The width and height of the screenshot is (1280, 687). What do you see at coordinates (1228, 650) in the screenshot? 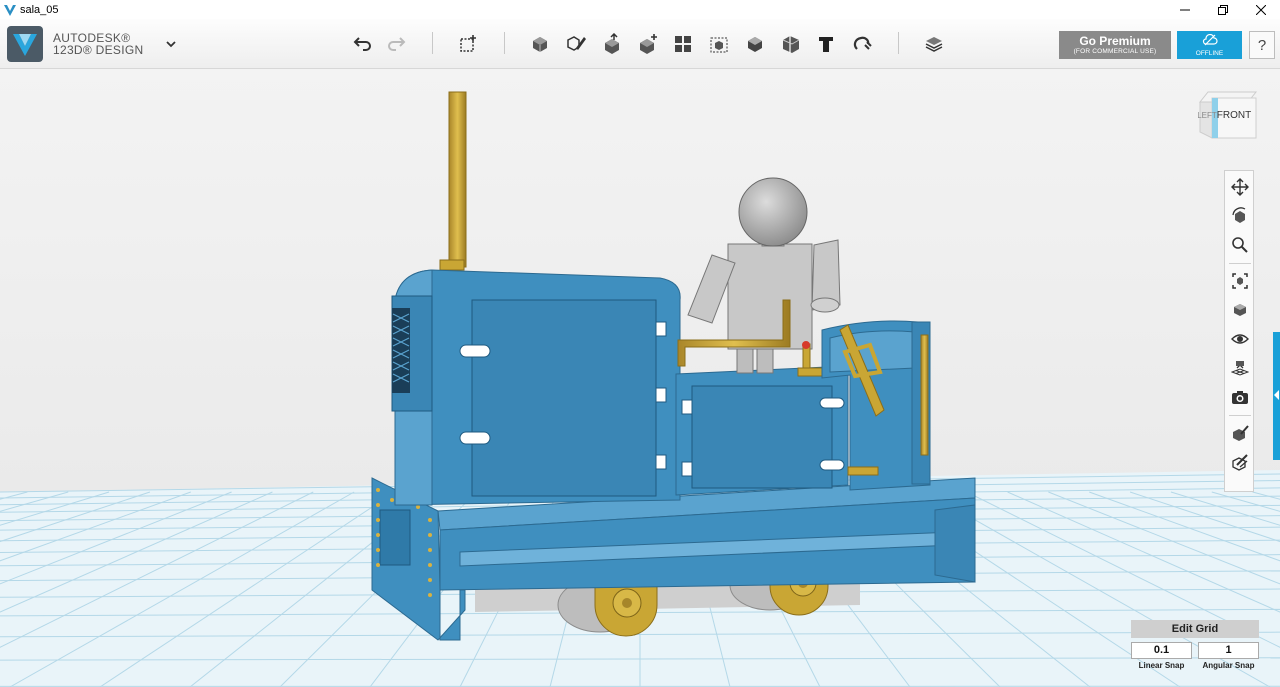
I see `angular-snap-input: 1` at bounding box center [1228, 650].